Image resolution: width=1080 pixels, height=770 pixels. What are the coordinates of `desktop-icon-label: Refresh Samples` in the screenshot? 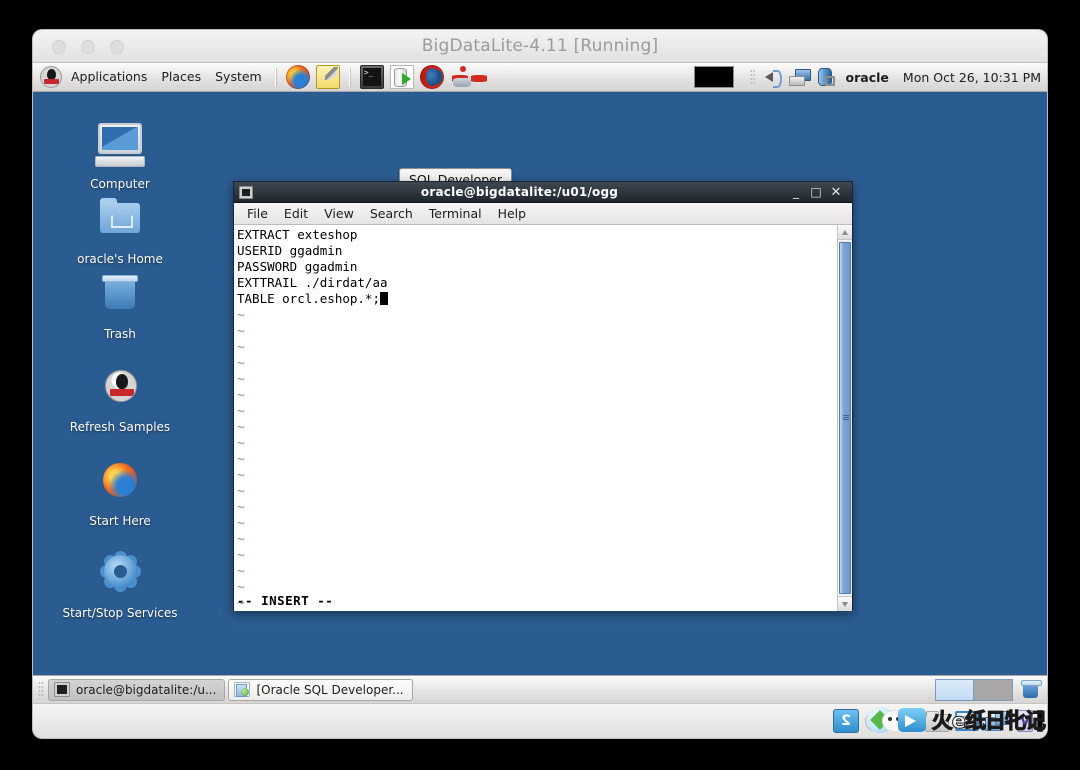 It's located at (120, 427).